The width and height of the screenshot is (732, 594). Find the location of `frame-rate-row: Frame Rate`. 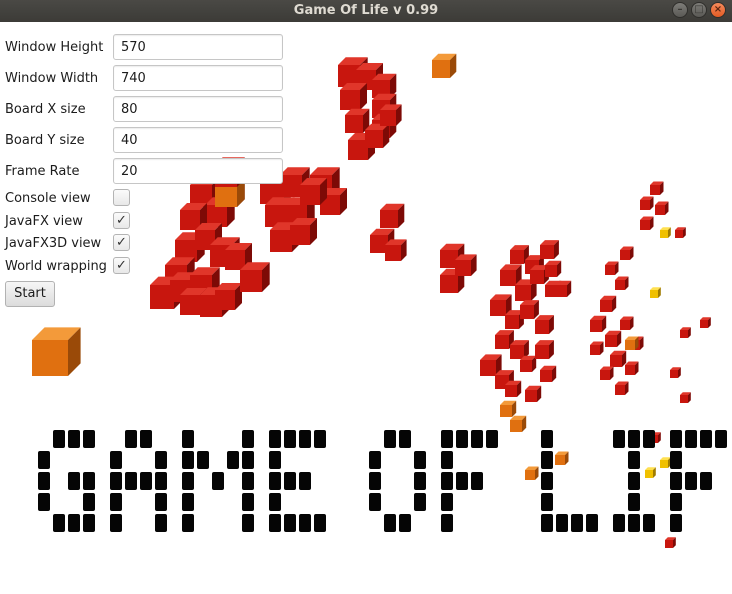

frame-rate-row: Frame Rate is located at coordinates (59, 171).